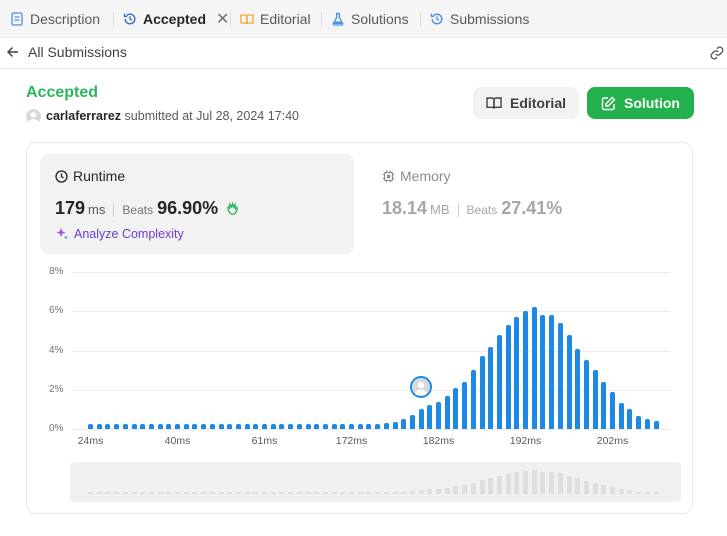  What do you see at coordinates (494, 103) in the screenshot?
I see `book-icon` at bounding box center [494, 103].